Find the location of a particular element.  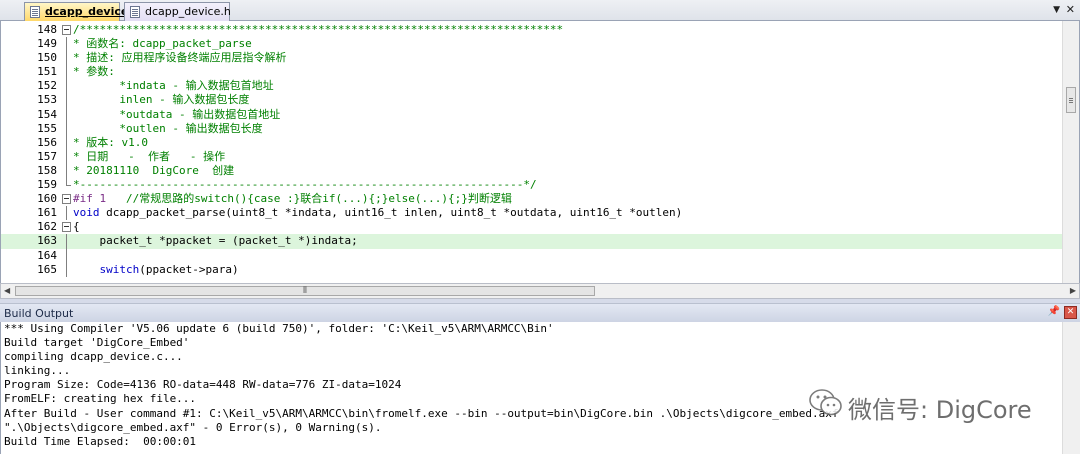

output-vertical-scrollbar is located at coordinates (1071, 388).